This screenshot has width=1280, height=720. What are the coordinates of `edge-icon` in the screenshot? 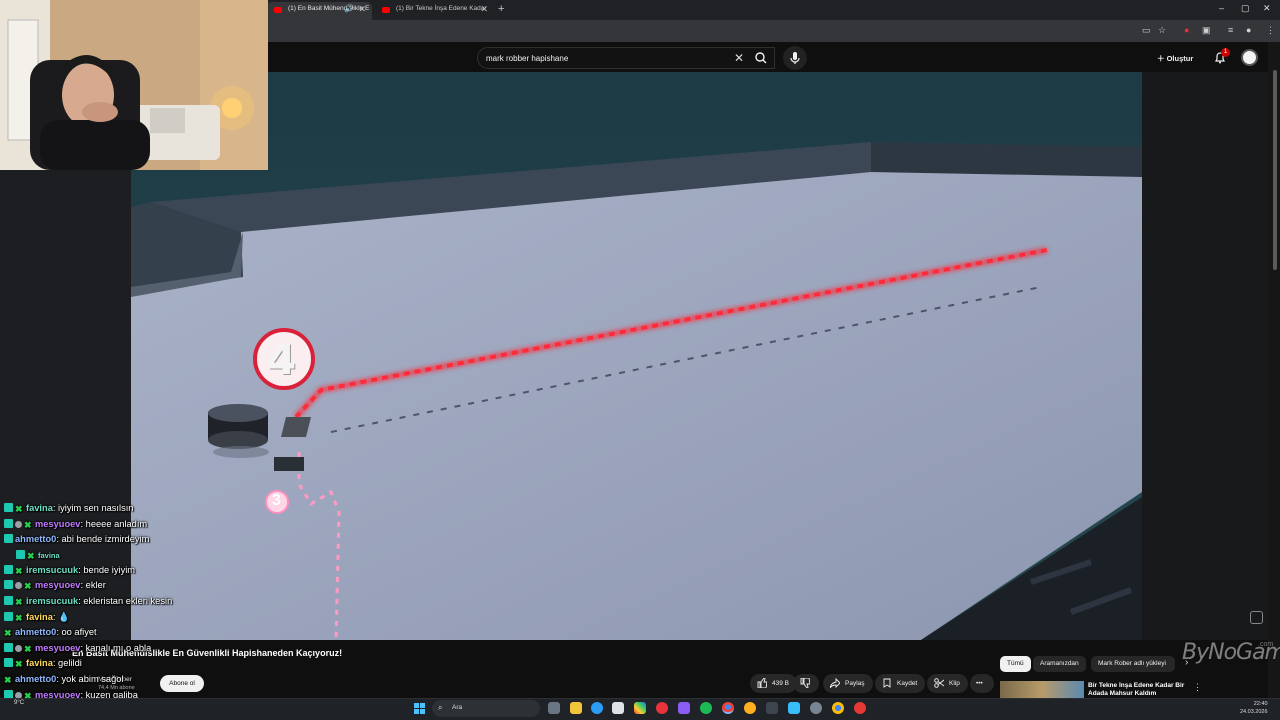 It's located at (597, 708).